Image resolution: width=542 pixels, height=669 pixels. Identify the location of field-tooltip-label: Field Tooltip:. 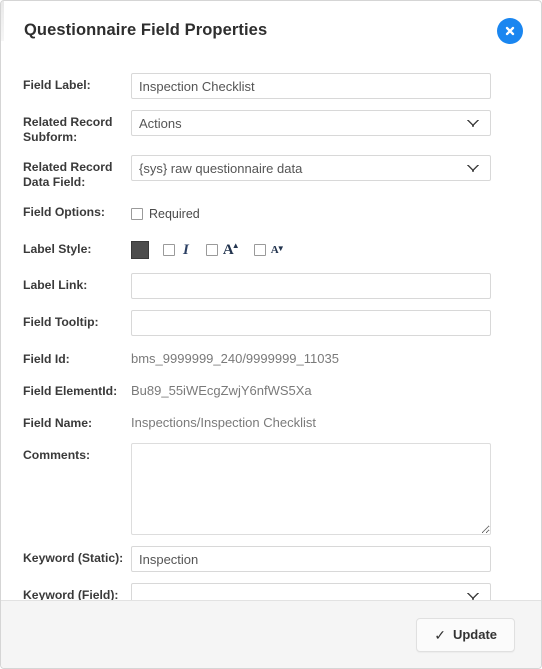
(61, 322).